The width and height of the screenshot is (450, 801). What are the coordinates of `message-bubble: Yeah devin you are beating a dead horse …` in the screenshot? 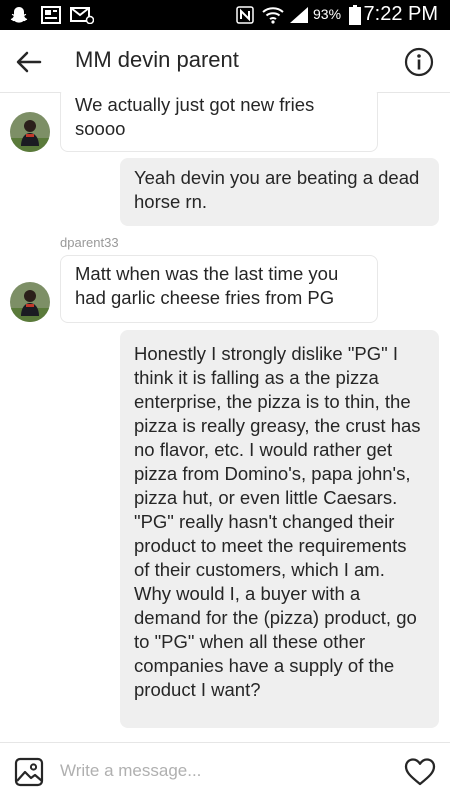 It's located at (279, 192).